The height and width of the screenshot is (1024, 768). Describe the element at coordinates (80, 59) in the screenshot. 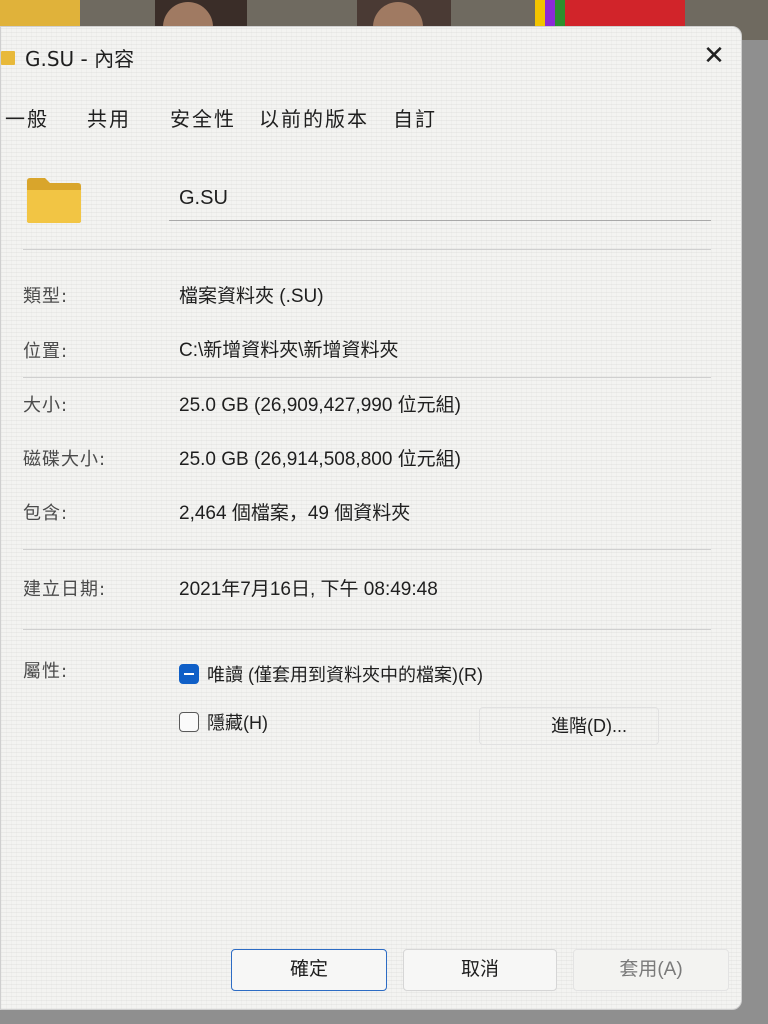

I see `window-title: G.SU - 內容` at that location.